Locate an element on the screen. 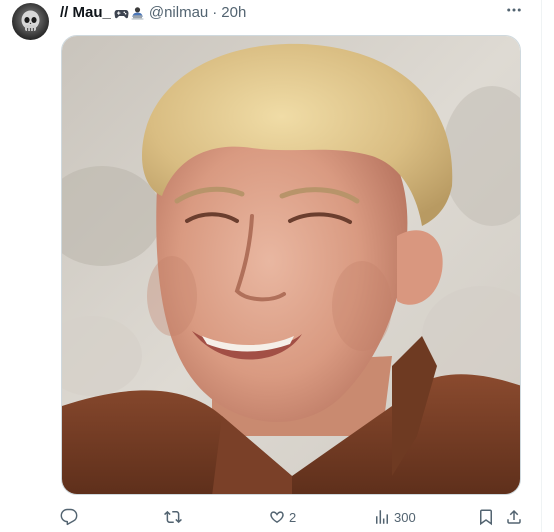 Image resolution: width=554 pixels, height=532 pixels. display-name: // Mau_ is located at coordinates (85, 13).